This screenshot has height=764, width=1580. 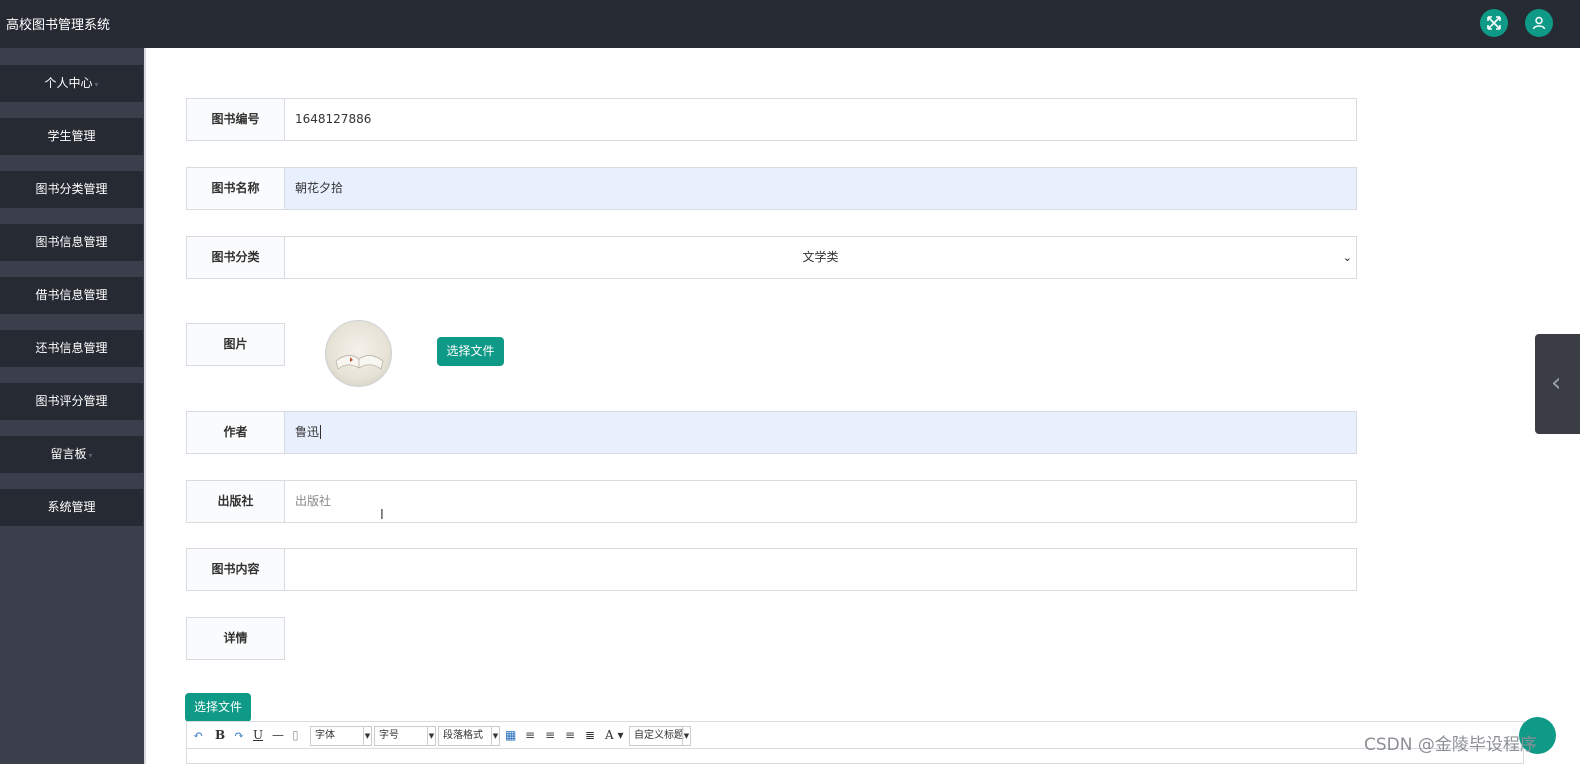 What do you see at coordinates (58, 25) in the screenshot?
I see `app-title: 高校图书管理系统` at bounding box center [58, 25].